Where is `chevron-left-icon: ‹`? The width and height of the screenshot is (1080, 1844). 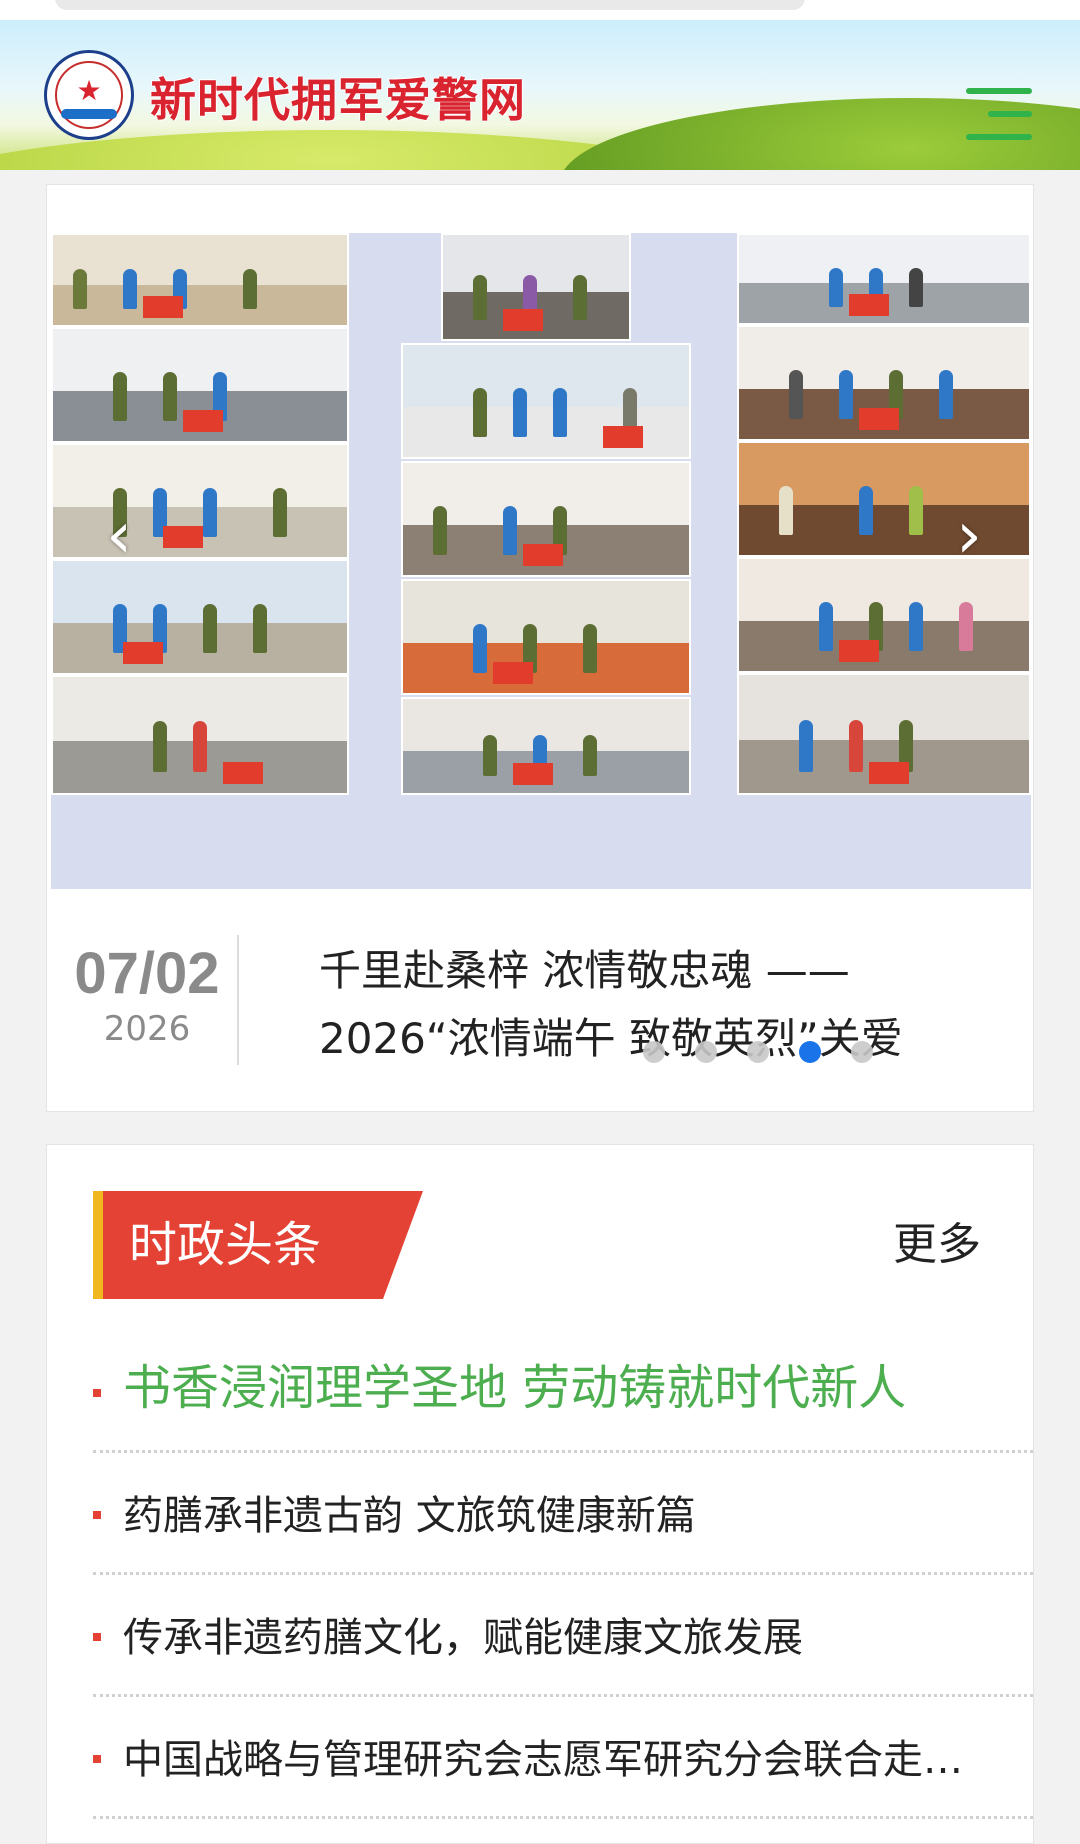 chevron-left-icon: ‹ is located at coordinates (119, 536).